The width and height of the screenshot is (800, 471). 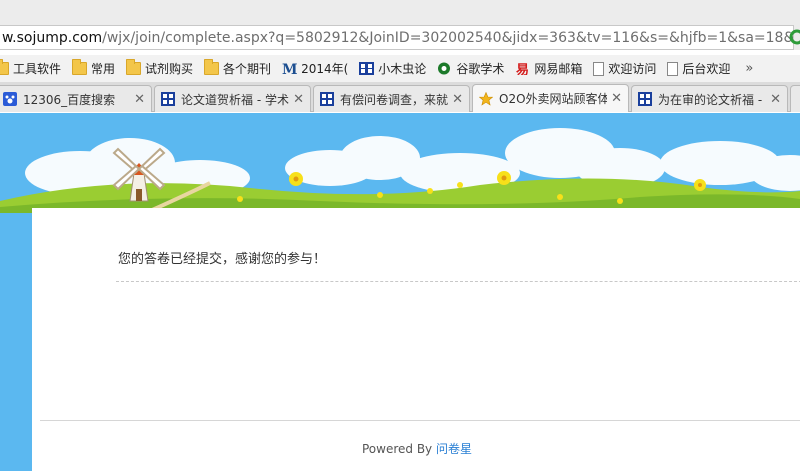 I want to click on bookmark-scholar: 谷歌学术, so click(x=470, y=68).